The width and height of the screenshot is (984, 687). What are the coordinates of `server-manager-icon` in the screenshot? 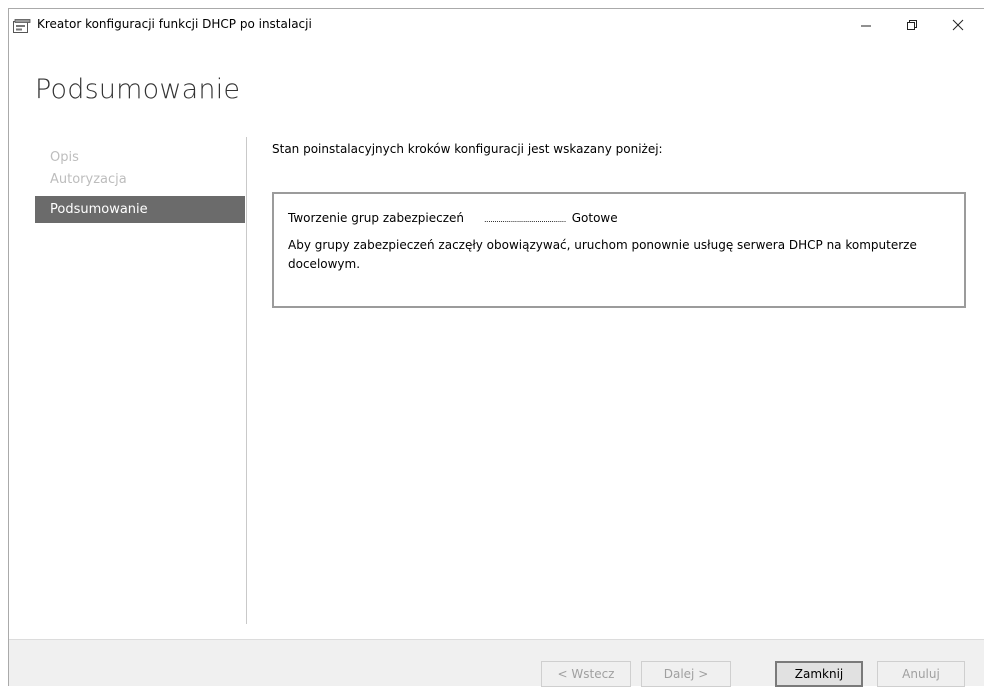 It's located at (22, 25).